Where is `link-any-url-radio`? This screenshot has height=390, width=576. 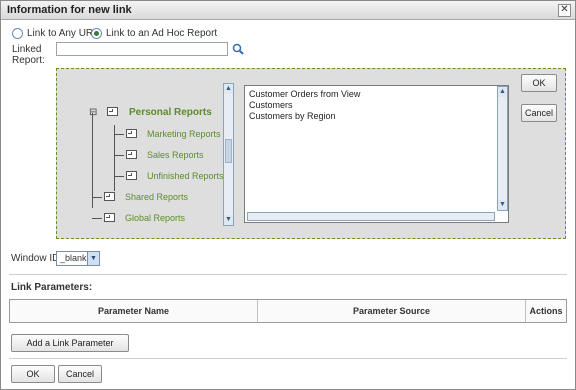 link-any-url-radio is located at coordinates (17, 33).